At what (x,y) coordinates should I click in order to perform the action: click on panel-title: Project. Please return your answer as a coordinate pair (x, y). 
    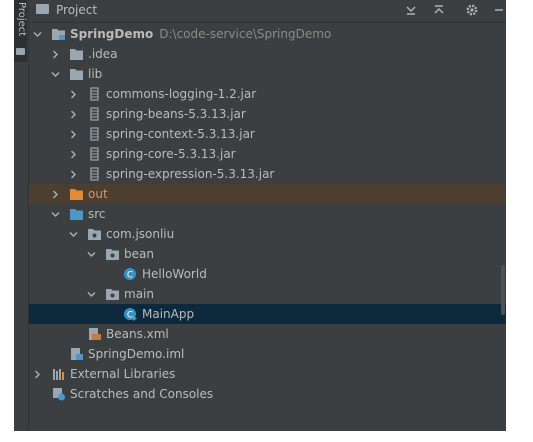
    Looking at the image, I should click on (76, 10).